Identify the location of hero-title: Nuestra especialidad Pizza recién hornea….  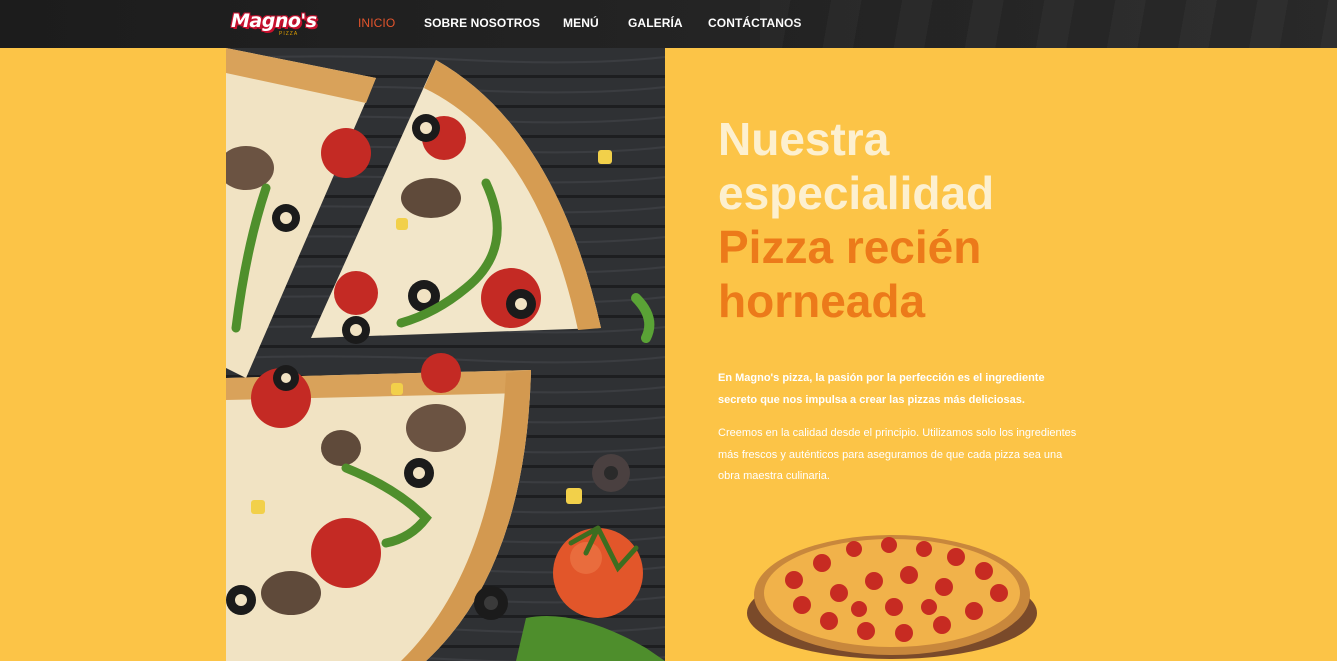
(928, 220).